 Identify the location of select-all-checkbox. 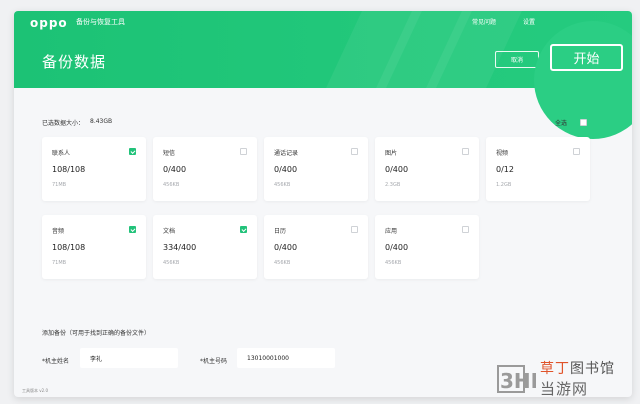
(584, 122).